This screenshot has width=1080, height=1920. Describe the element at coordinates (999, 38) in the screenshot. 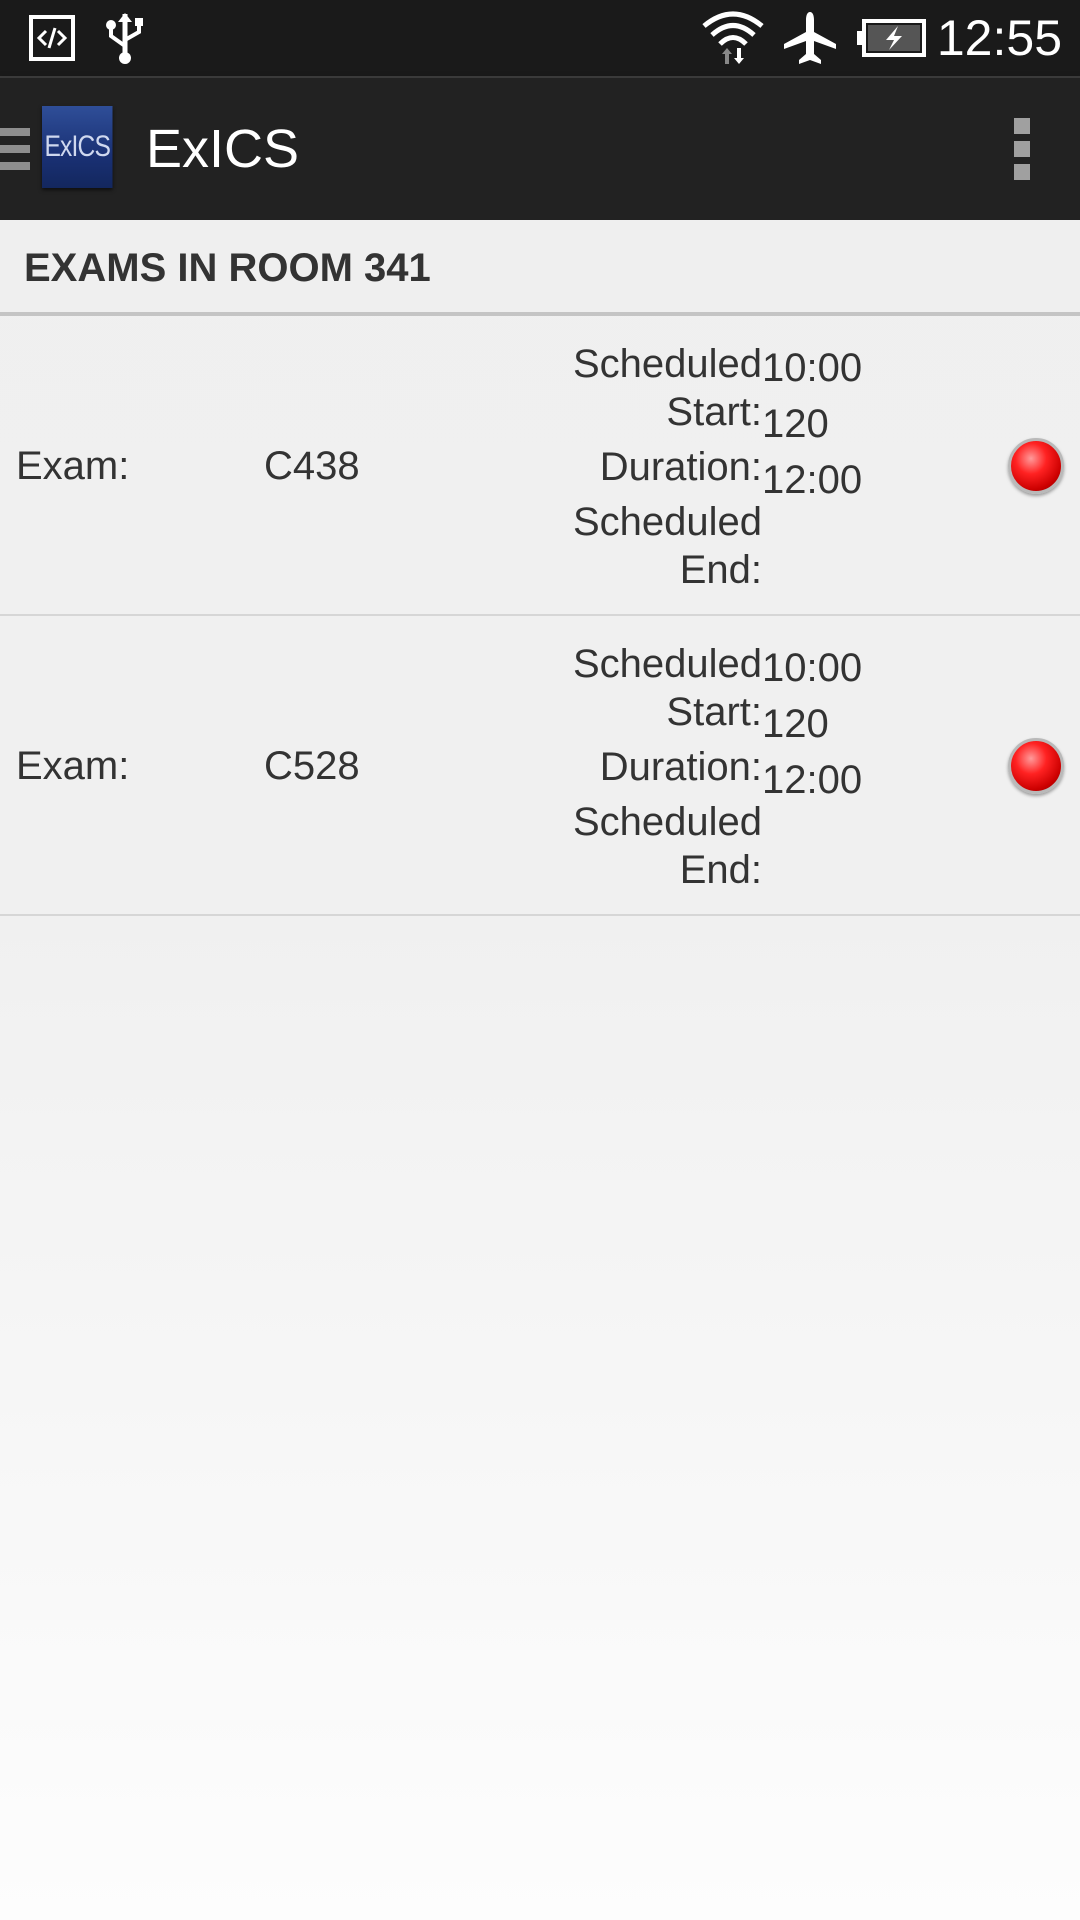

I see `status-time: 12:55` at that location.